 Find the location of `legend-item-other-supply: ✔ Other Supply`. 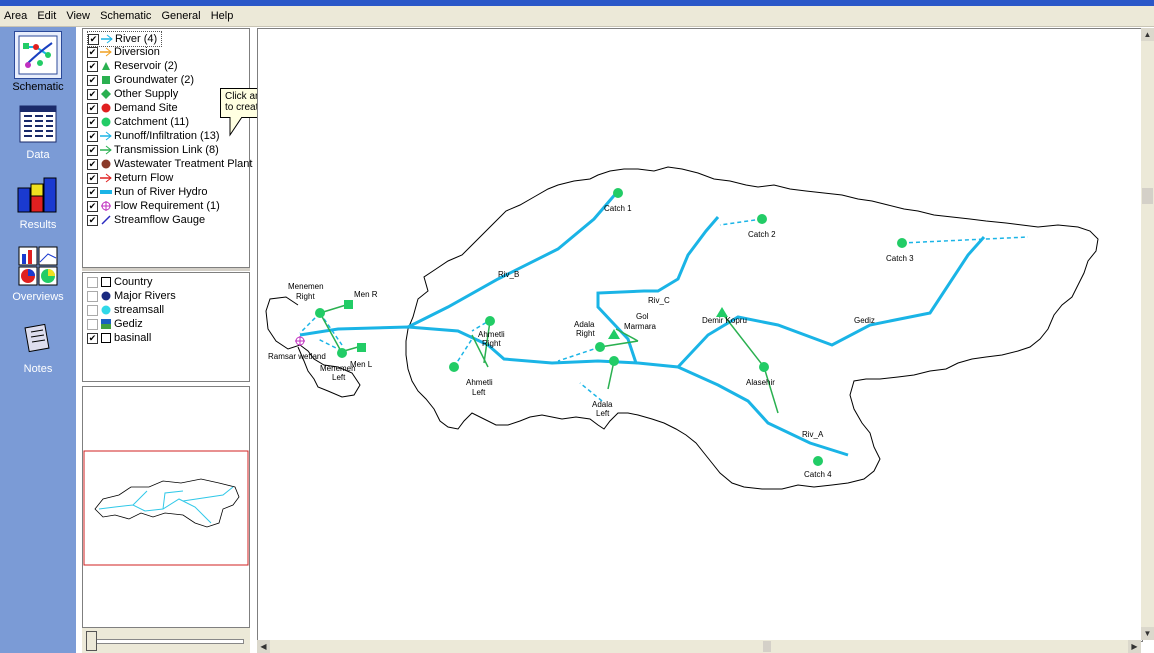

legend-item-other-supply: ✔ Other Supply is located at coordinates (132, 94).